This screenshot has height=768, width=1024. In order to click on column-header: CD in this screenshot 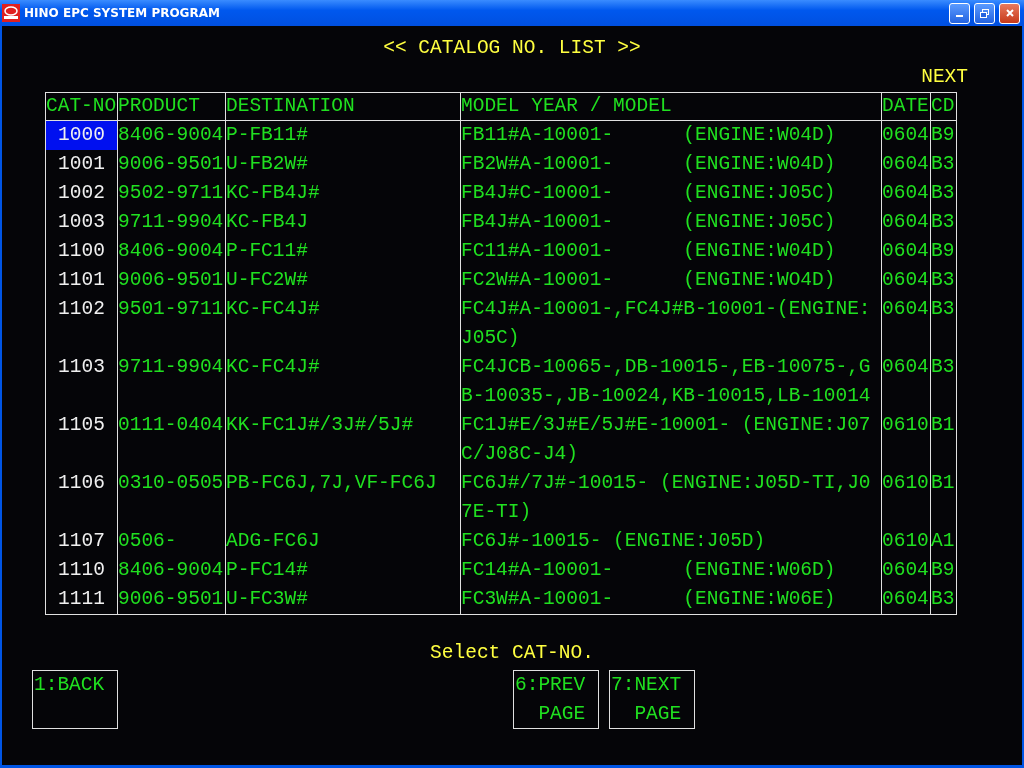, I will do `click(943, 106)`.